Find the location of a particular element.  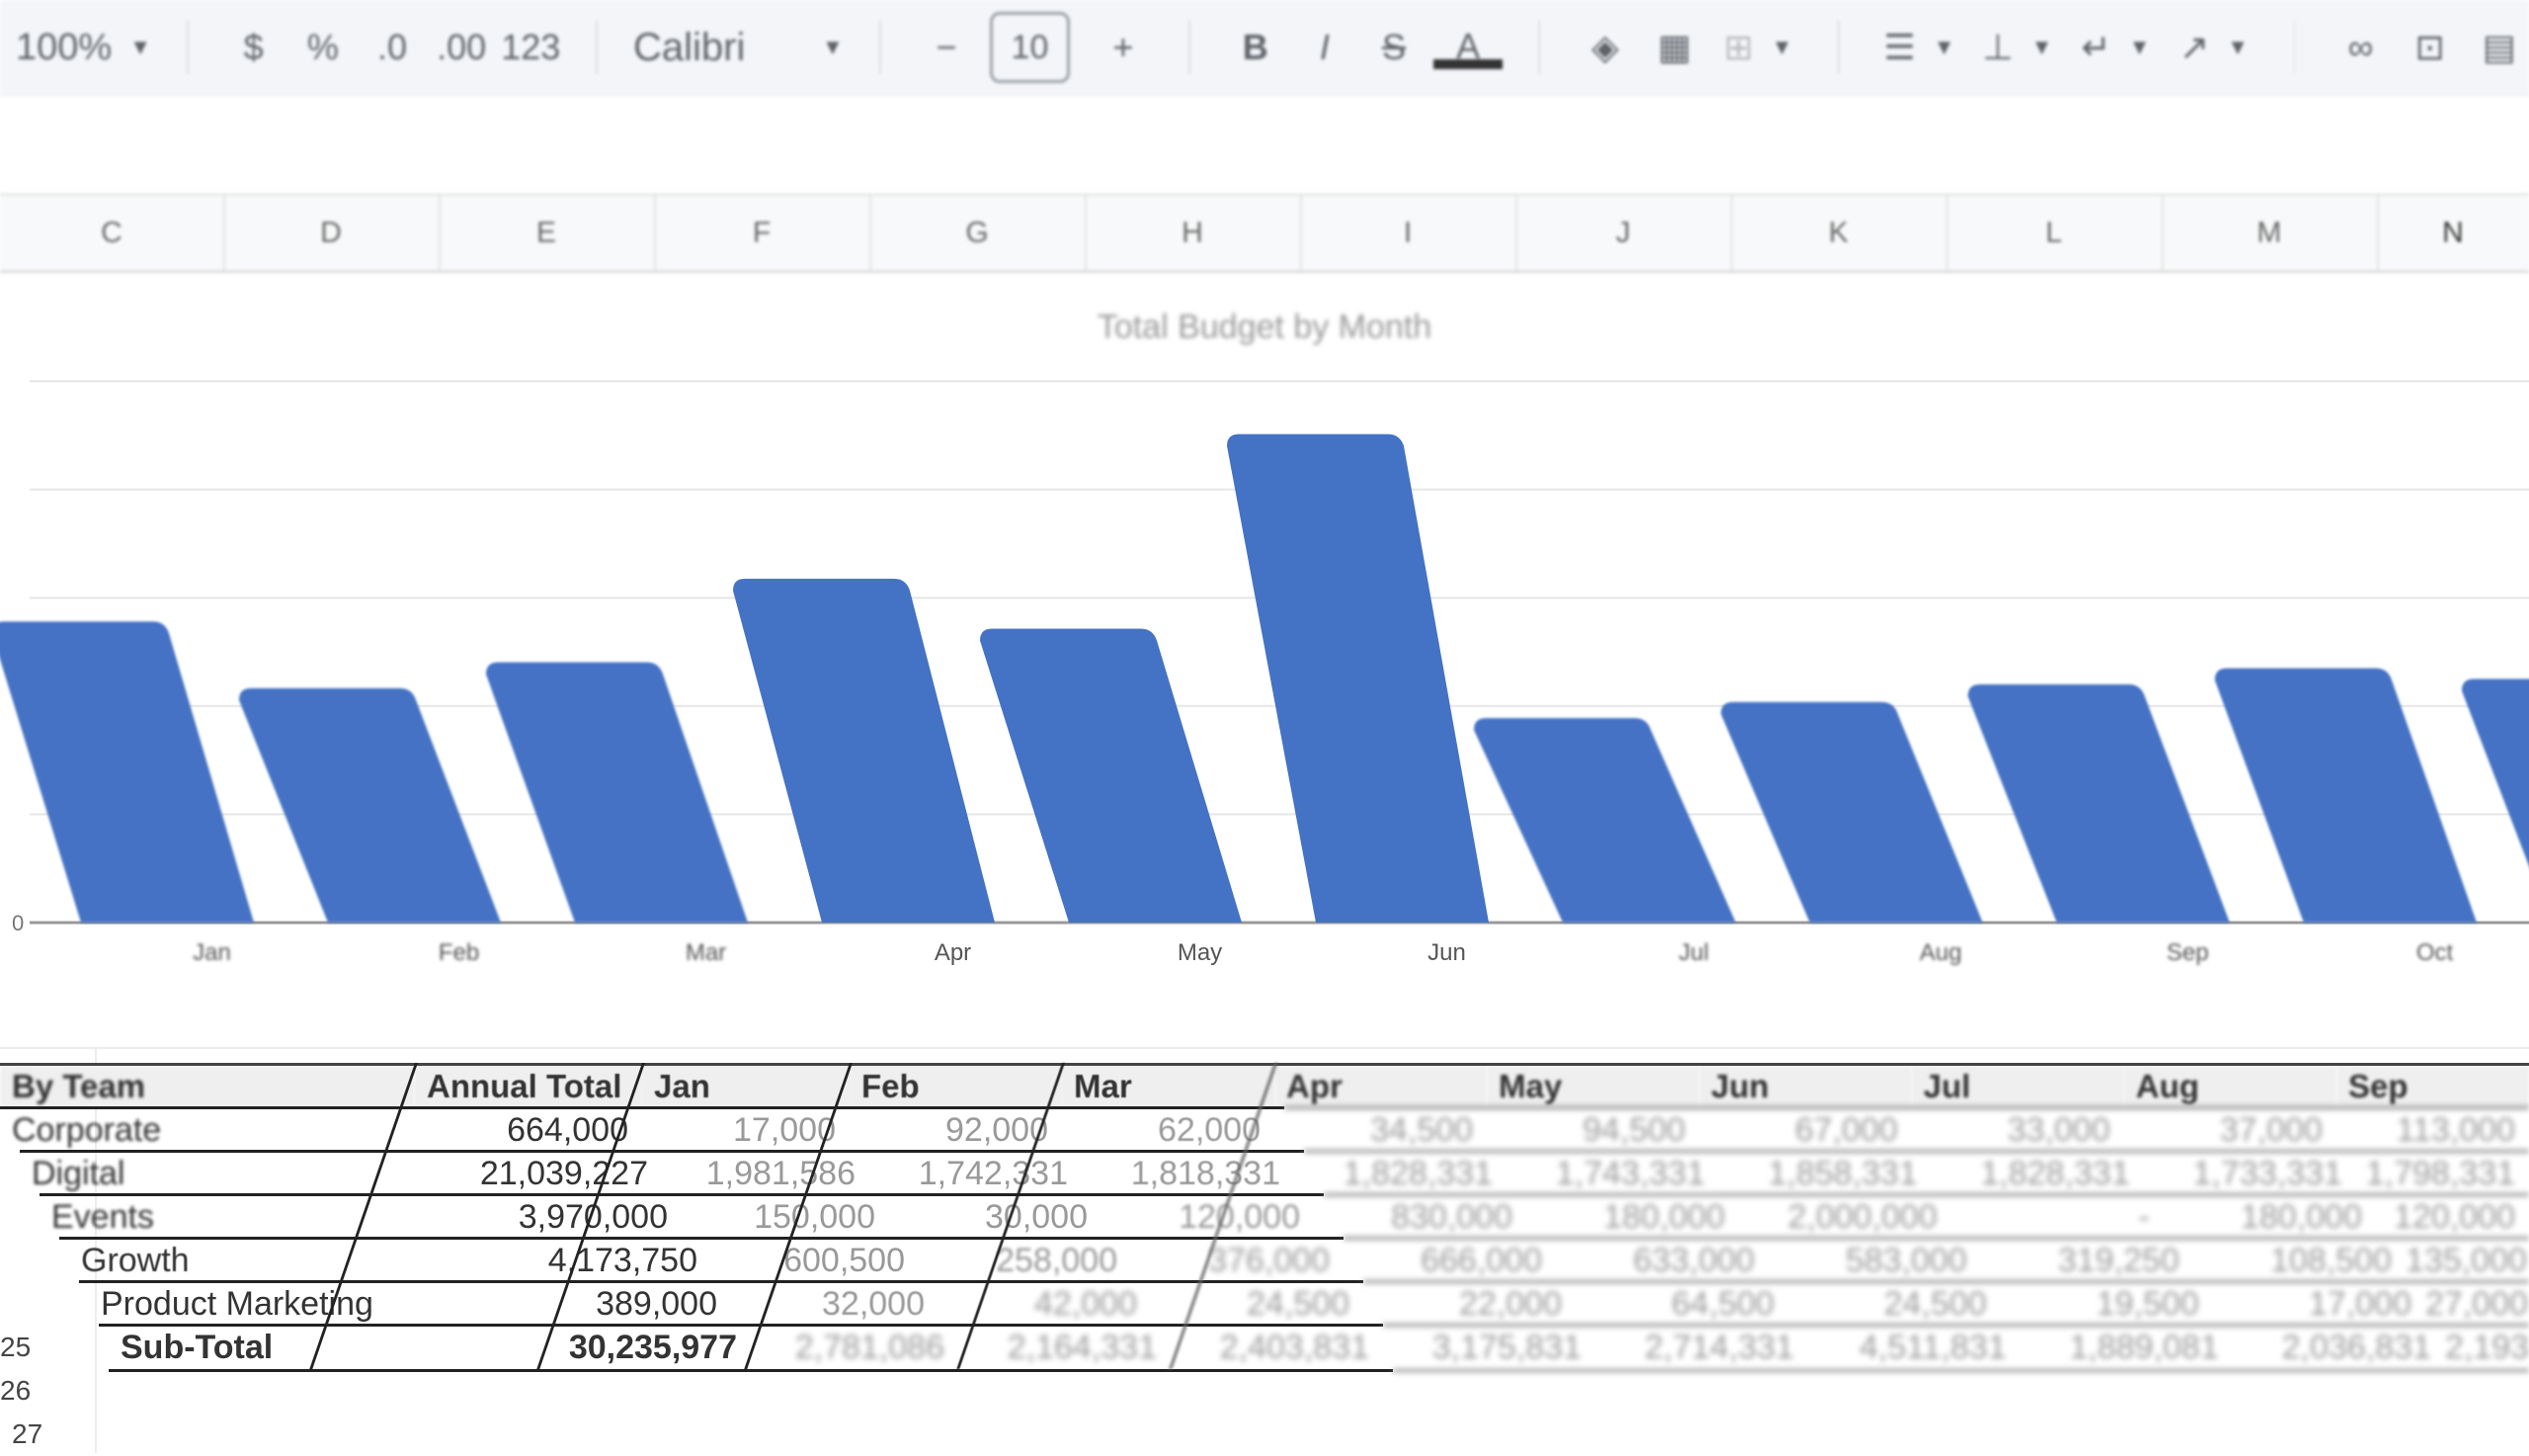

sub-total-annual: 30,235,977 is located at coordinates (638, 1347).